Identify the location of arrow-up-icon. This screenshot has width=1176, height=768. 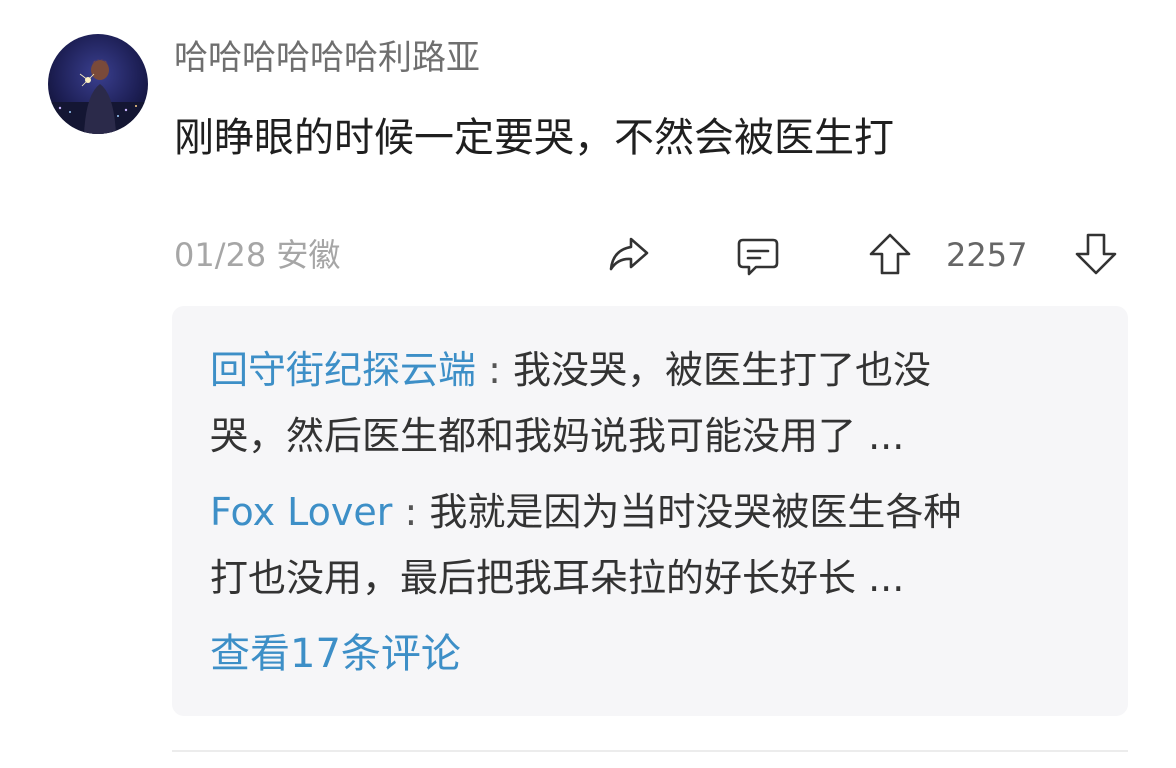
(890, 254).